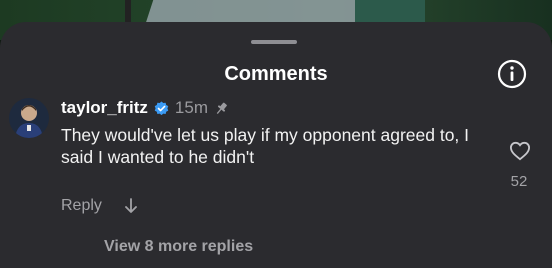  I want to click on arrow-down-icon, so click(131, 206).